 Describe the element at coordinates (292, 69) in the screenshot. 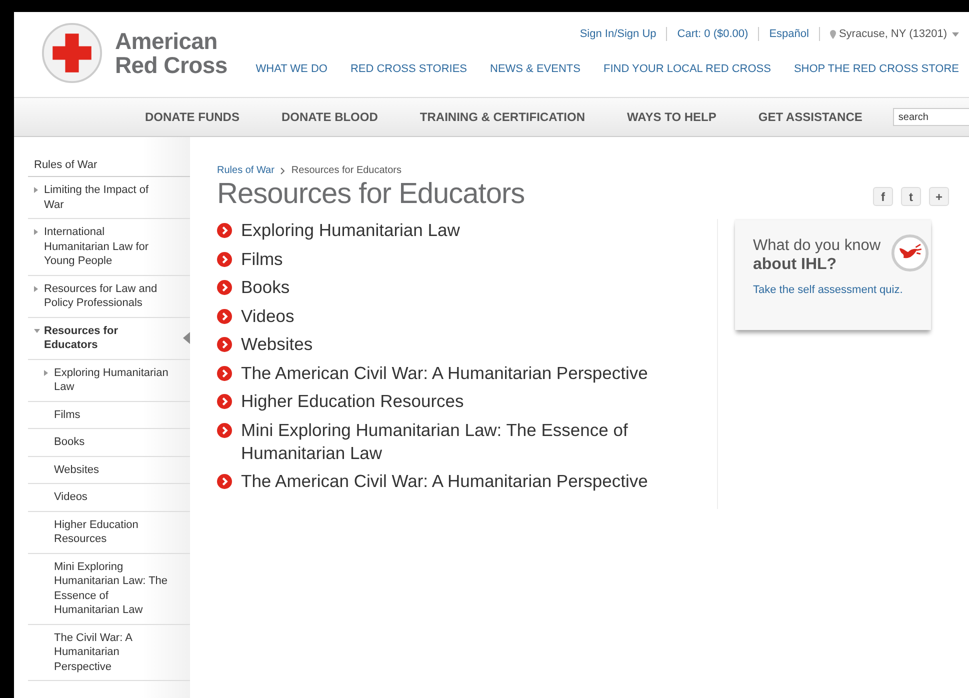

I see `top-nav-link: WHAT WE DO` at that location.